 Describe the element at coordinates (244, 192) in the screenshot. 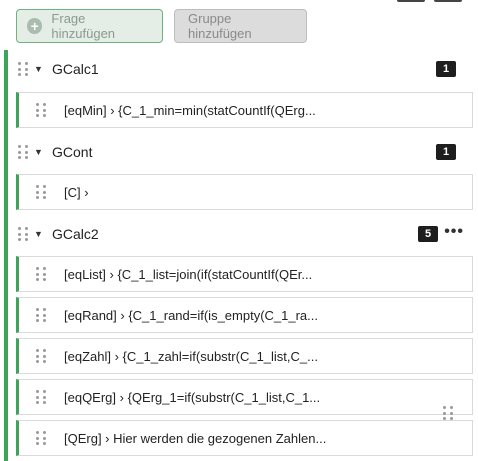

I see `question-row-c: [C] ›` at that location.